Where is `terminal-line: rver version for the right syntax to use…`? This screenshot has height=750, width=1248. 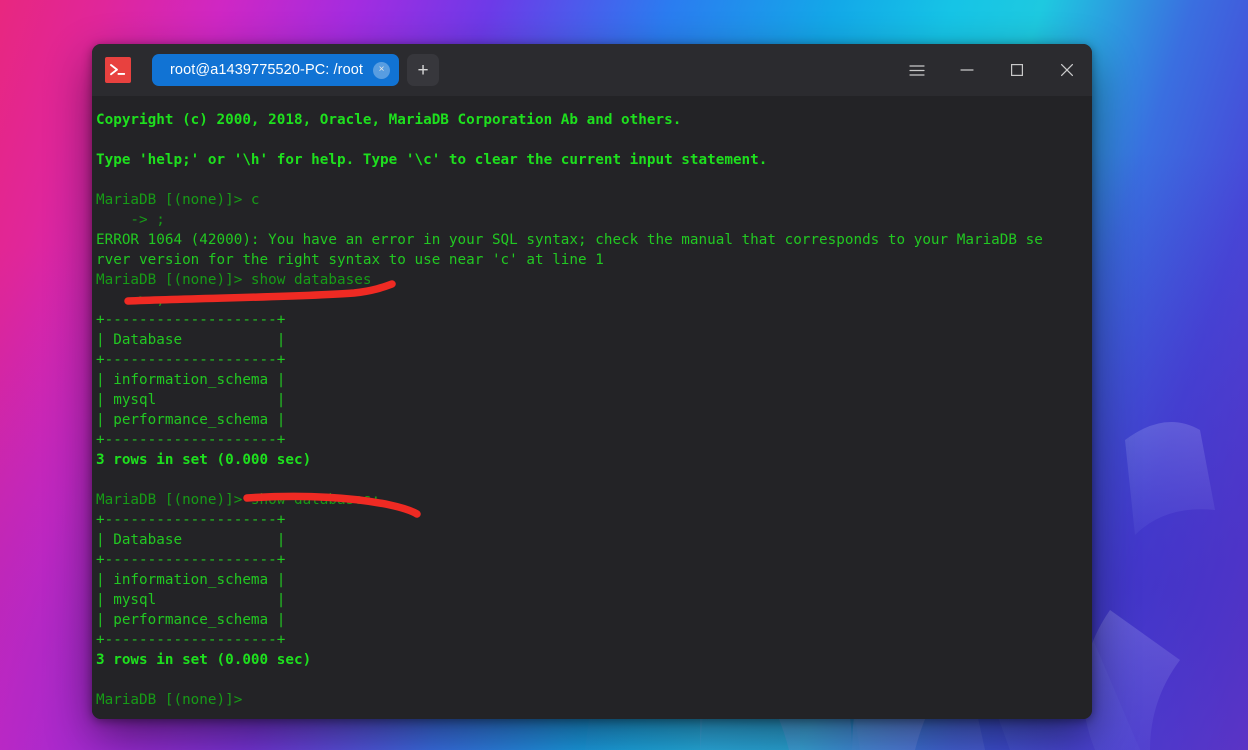
terminal-line: rver version for the right syntax to use… is located at coordinates (350, 260).